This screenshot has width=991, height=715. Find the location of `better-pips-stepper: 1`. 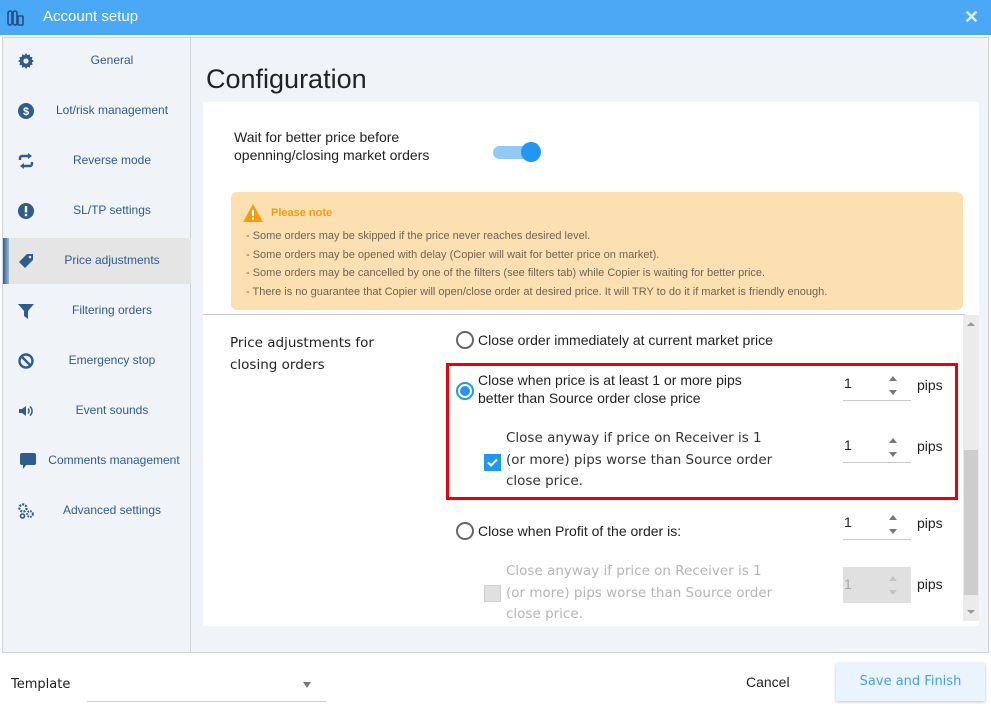

better-pips-stepper: 1 is located at coordinates (877, 385).